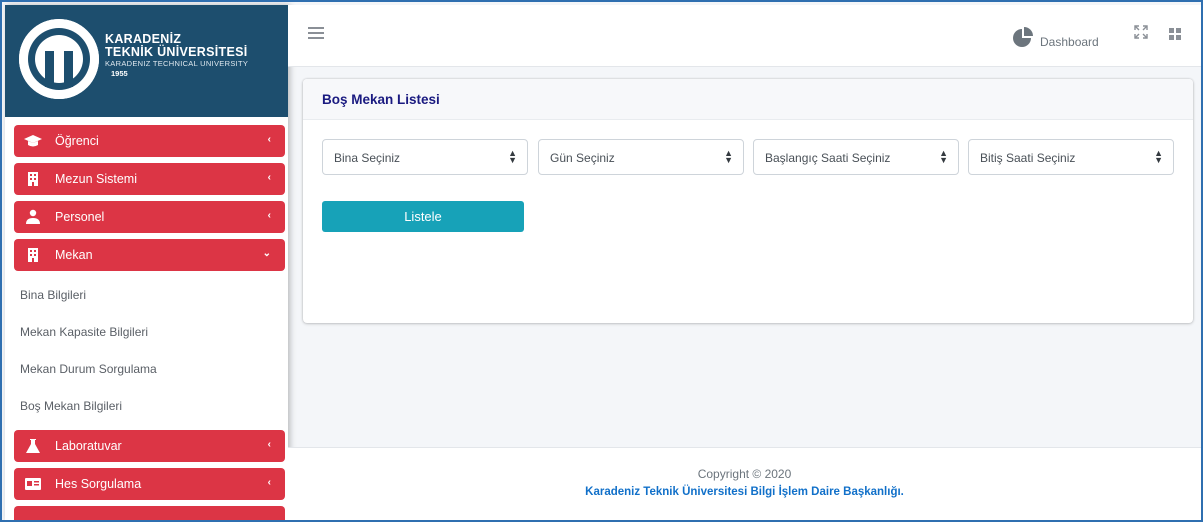 The image size is (1203, 522). I want to click on sidebar-subitem-mekan-kapasite: Mekan Kapasite Bilgileri, so click(149, 332).